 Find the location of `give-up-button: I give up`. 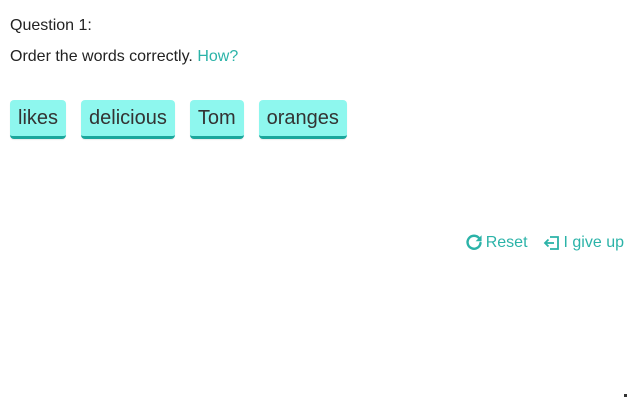

give-up-button: I give up is located at coordinates (583, 243).